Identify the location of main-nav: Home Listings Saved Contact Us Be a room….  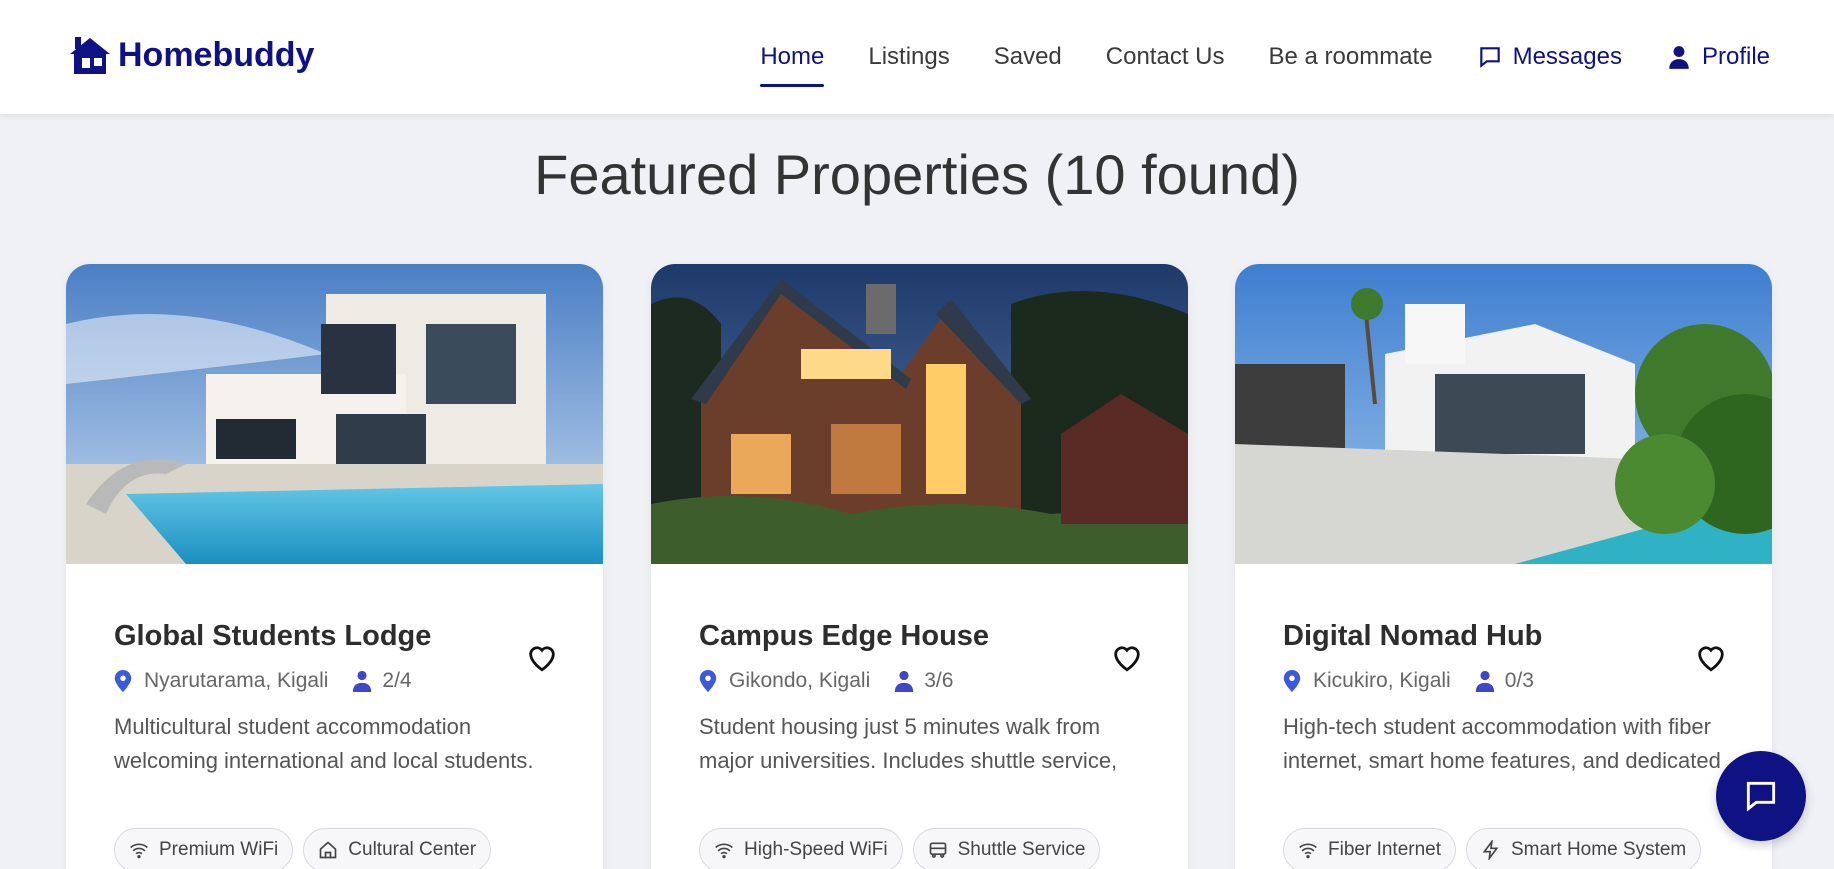
(1265, 57).